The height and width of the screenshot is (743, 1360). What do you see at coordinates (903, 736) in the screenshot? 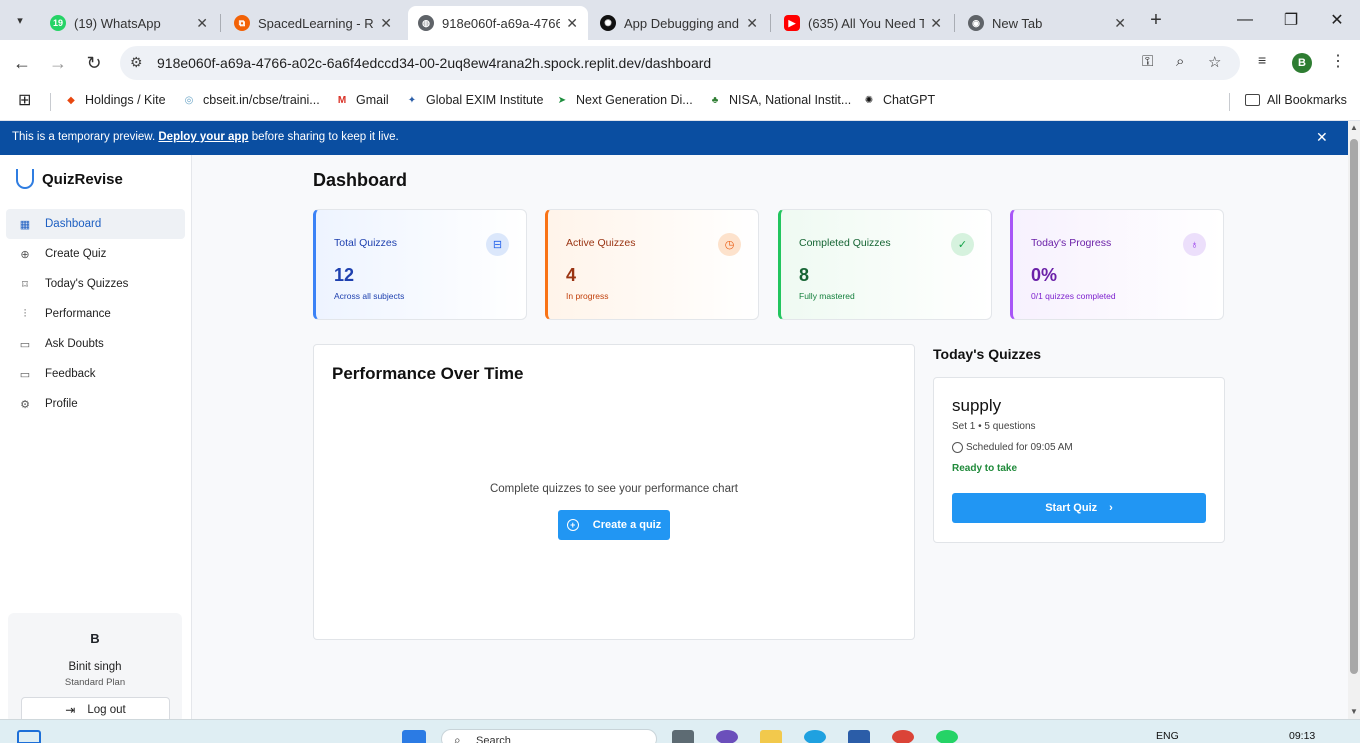
I see `chrome-taskbar-icon` at bounding box center [903, 736].